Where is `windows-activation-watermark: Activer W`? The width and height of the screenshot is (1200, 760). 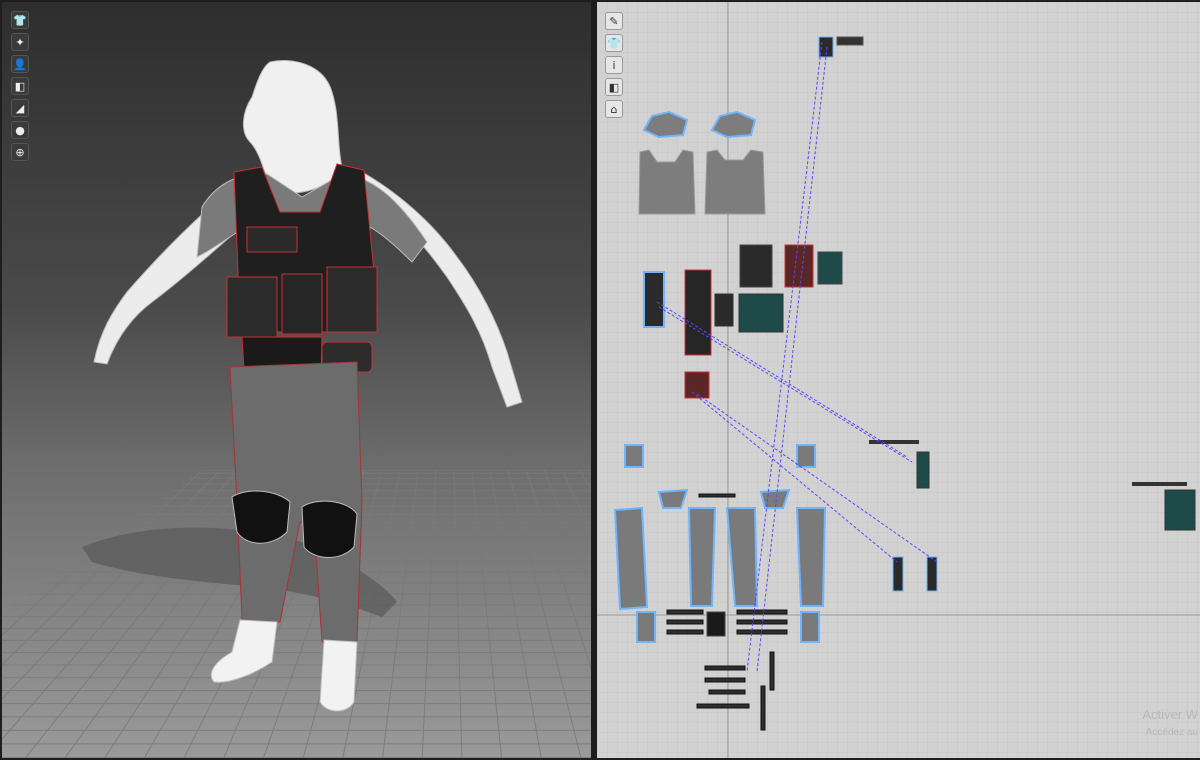 windows-activation-watermark: Activer W is located at coordinates (1170, 714).